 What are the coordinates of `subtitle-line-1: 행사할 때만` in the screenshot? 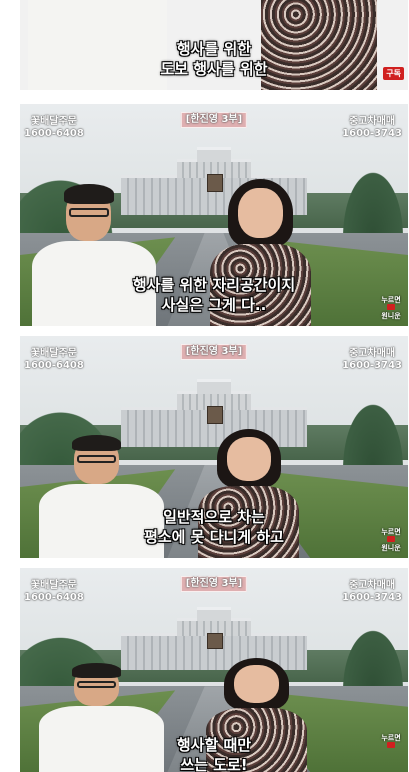 It's located at (214, 745).